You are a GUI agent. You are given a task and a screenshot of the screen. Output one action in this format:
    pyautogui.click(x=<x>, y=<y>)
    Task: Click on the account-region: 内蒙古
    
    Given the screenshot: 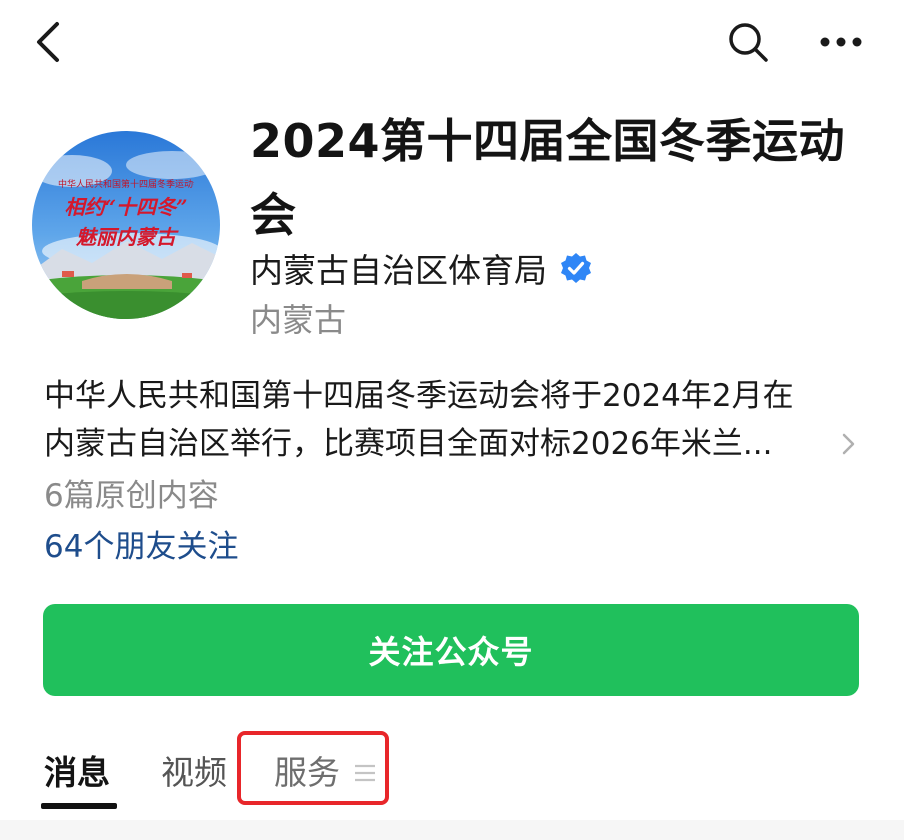 What is the action you would take?
    pyautogui.click(x=298, y=320)
    